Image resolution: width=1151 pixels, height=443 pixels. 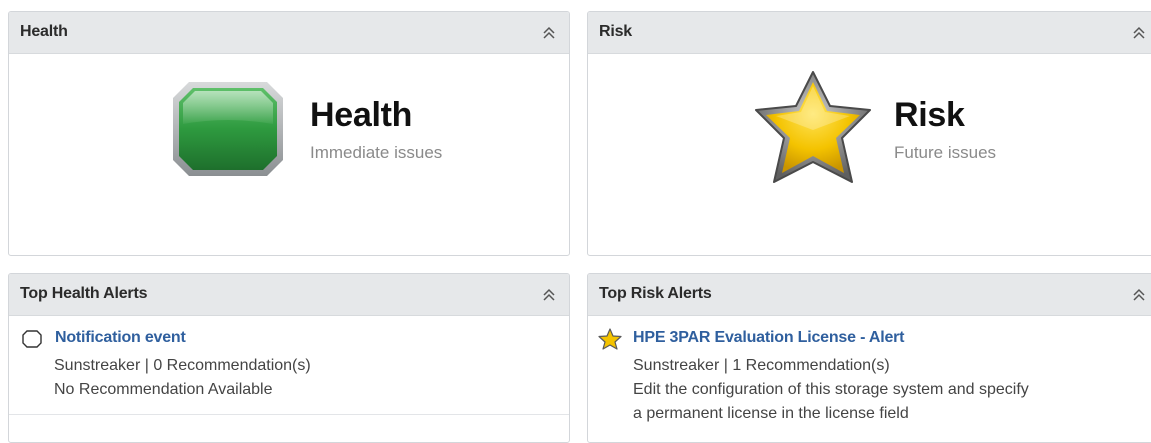 What do you see at coordinates (869, 295) in the screenshot?
I see `top-risk-alerts-header: Top Risk Alerts` at bounding box center [869, 295].